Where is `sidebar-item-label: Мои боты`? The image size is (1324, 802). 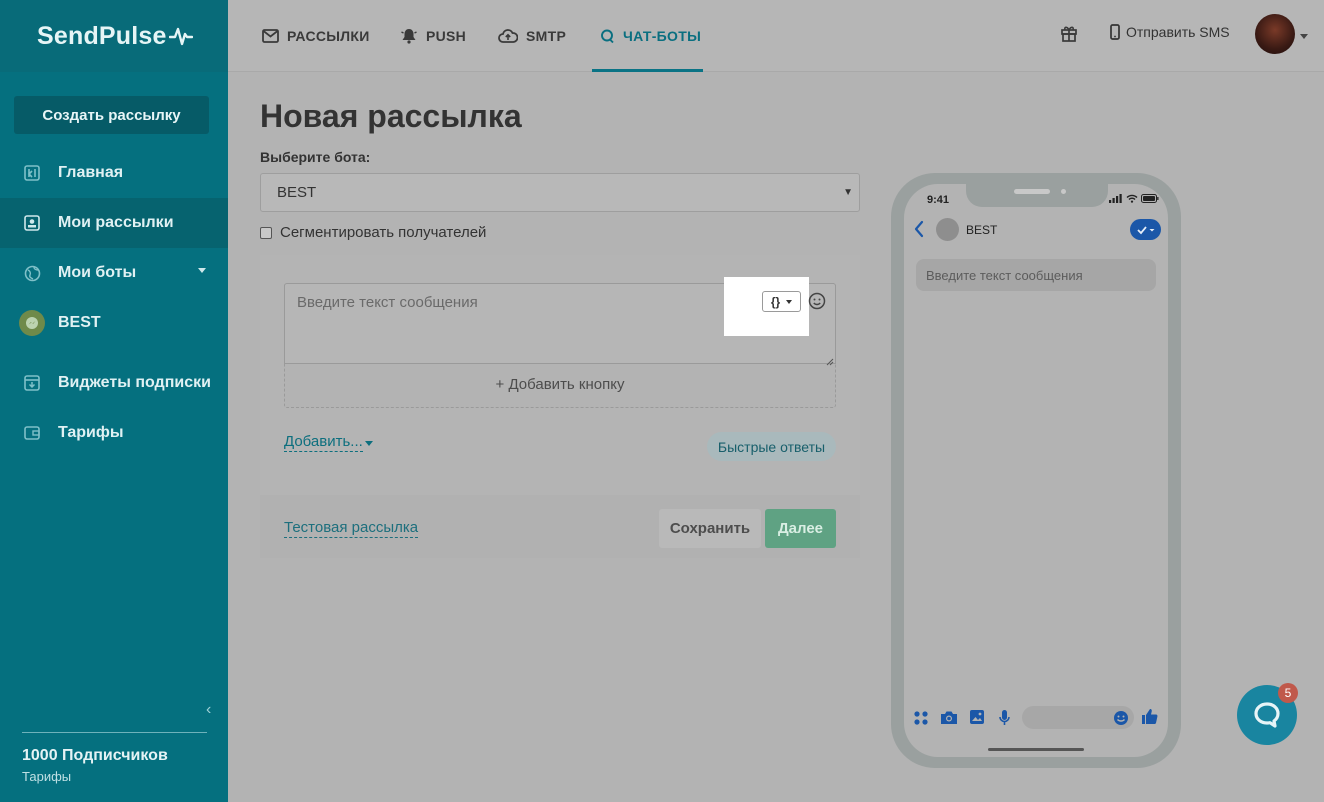
sidebar-item-label: Мои боты is located at coordinates (97, 272).